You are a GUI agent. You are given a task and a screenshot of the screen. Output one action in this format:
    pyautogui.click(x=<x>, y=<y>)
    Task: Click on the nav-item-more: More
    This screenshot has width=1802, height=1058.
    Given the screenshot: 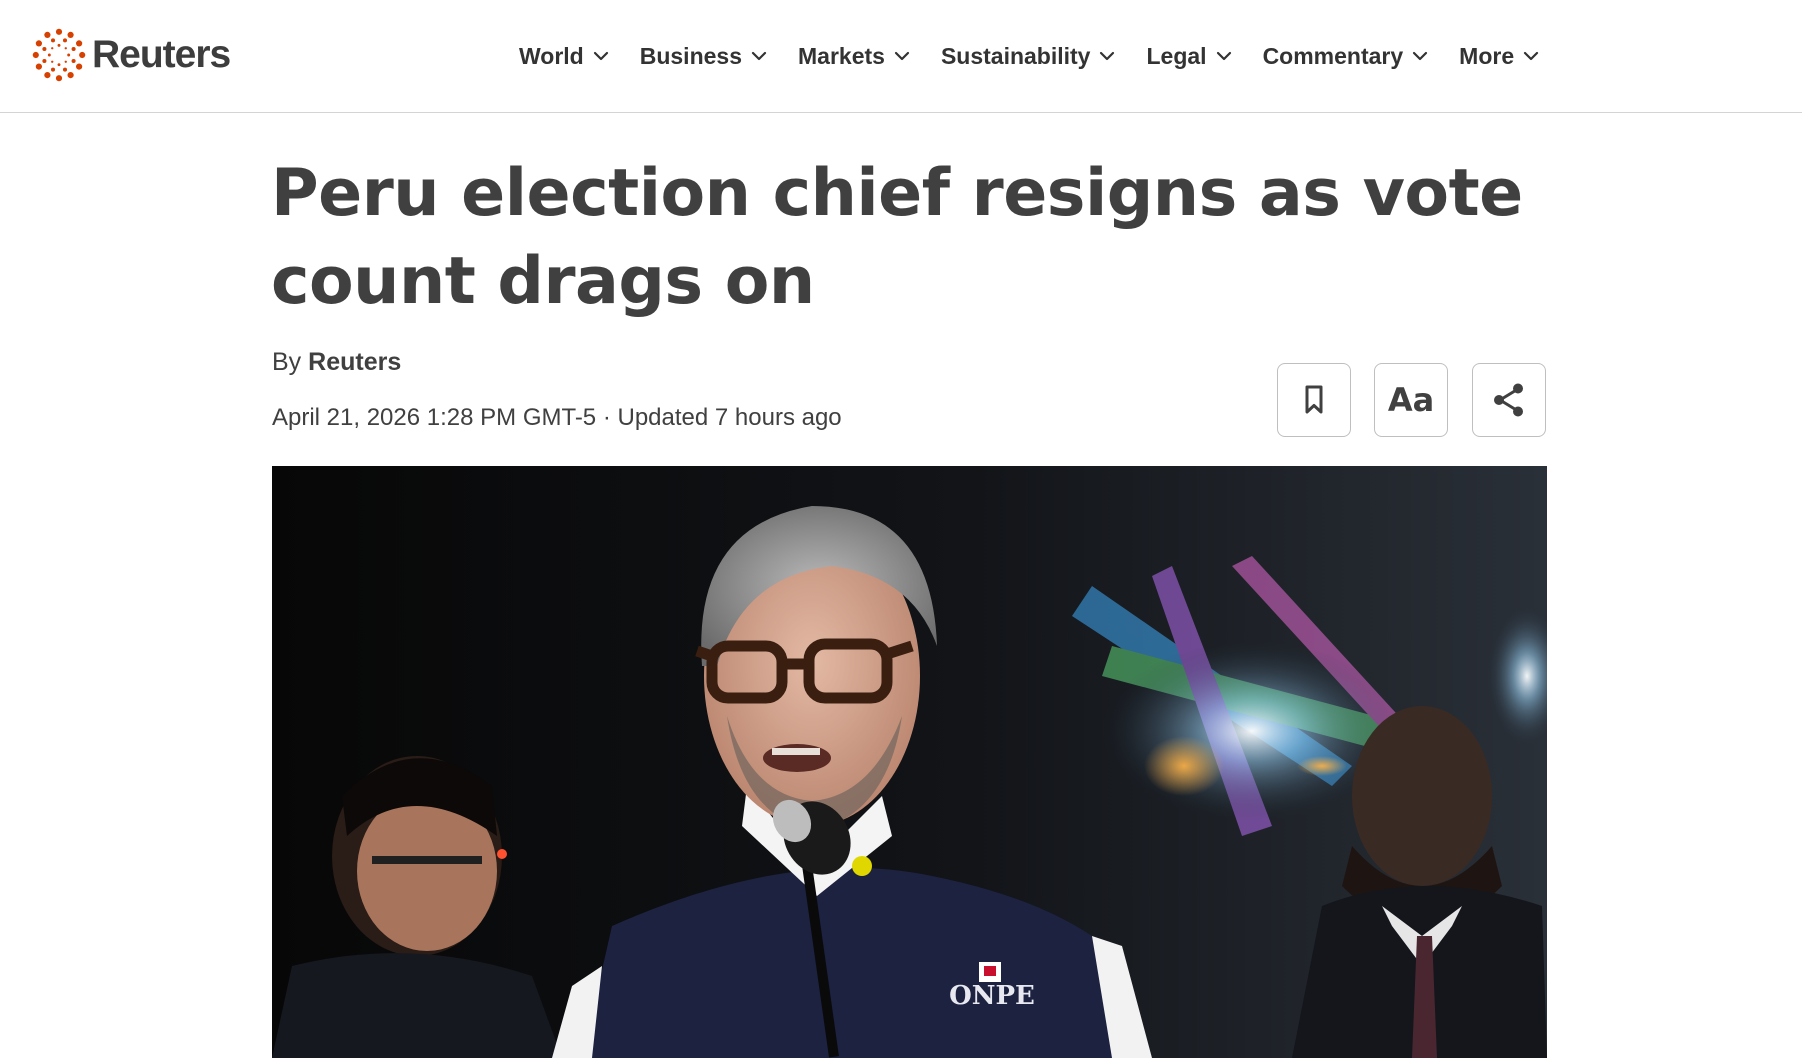 What is the action you would take?
    pyautogui.click(x=1499, y=56)
    